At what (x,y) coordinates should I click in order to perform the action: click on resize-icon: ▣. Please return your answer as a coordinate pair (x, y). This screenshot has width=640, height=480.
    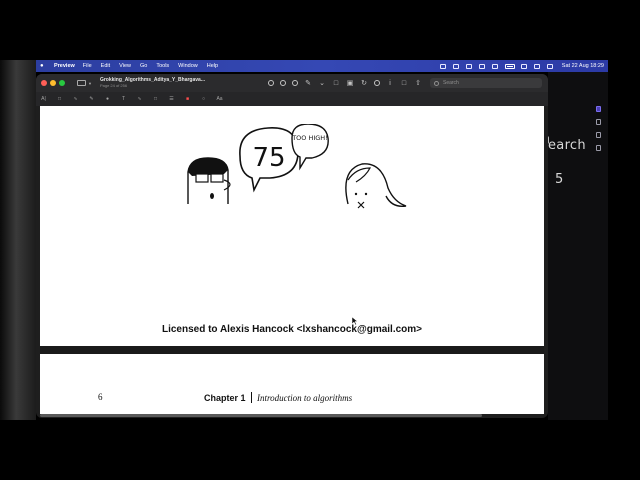
    Looking at the image, I should click on (350, 83).